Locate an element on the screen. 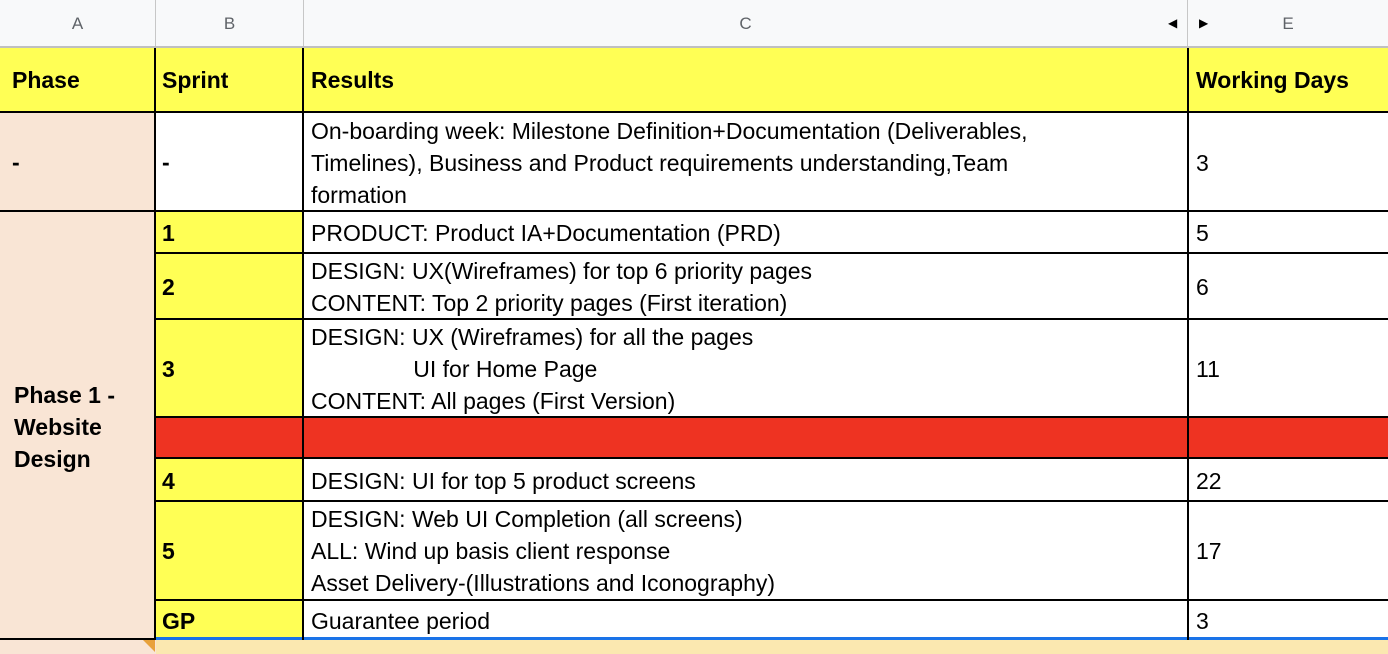 Image resolution: width=1388 pixels, height=654 pixels. column-header-b: B is located at coordinates (230, 23).